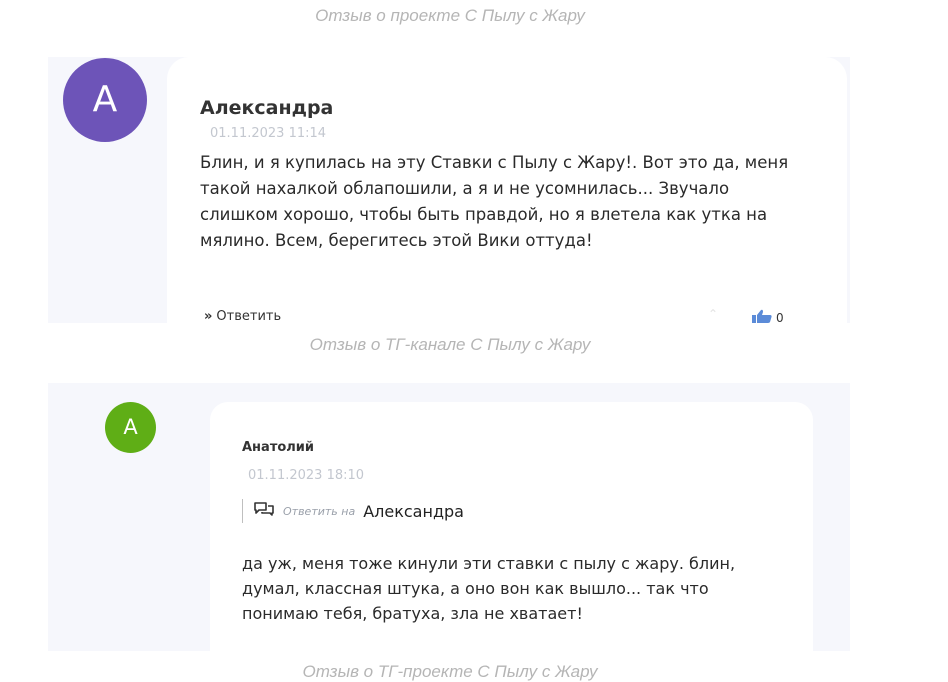 The image size is (948, 682). I want to click on reply-to-reference: Ответить на Александра, so click(353, 511).